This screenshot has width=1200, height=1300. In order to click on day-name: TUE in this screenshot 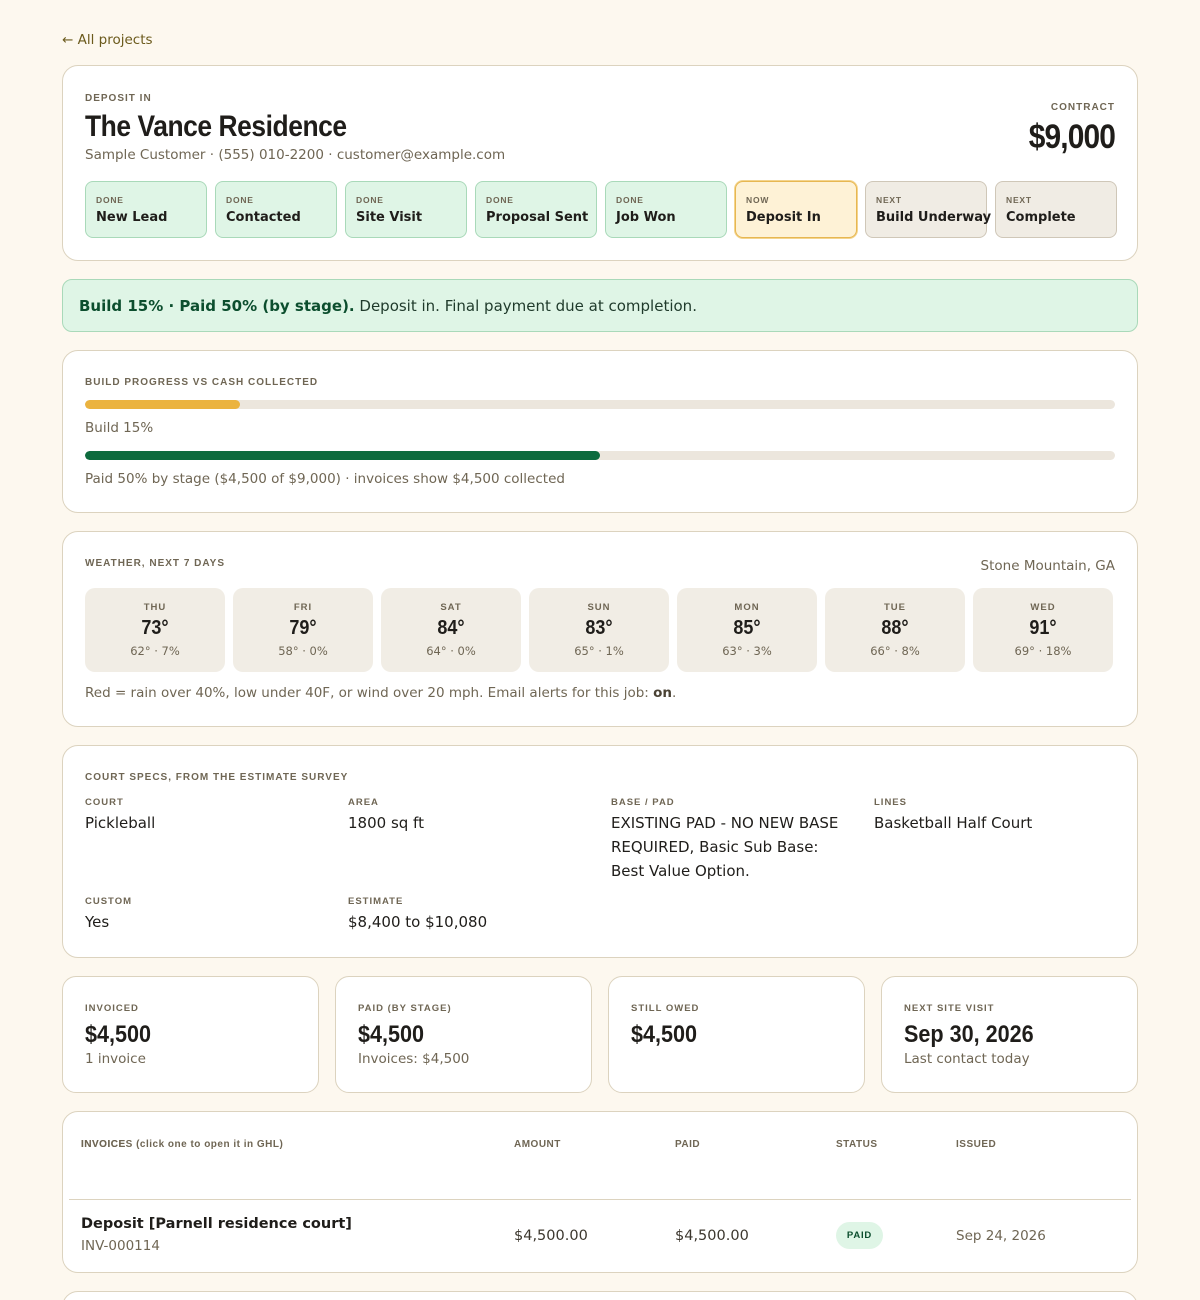, I will do `click(895, 607)`.